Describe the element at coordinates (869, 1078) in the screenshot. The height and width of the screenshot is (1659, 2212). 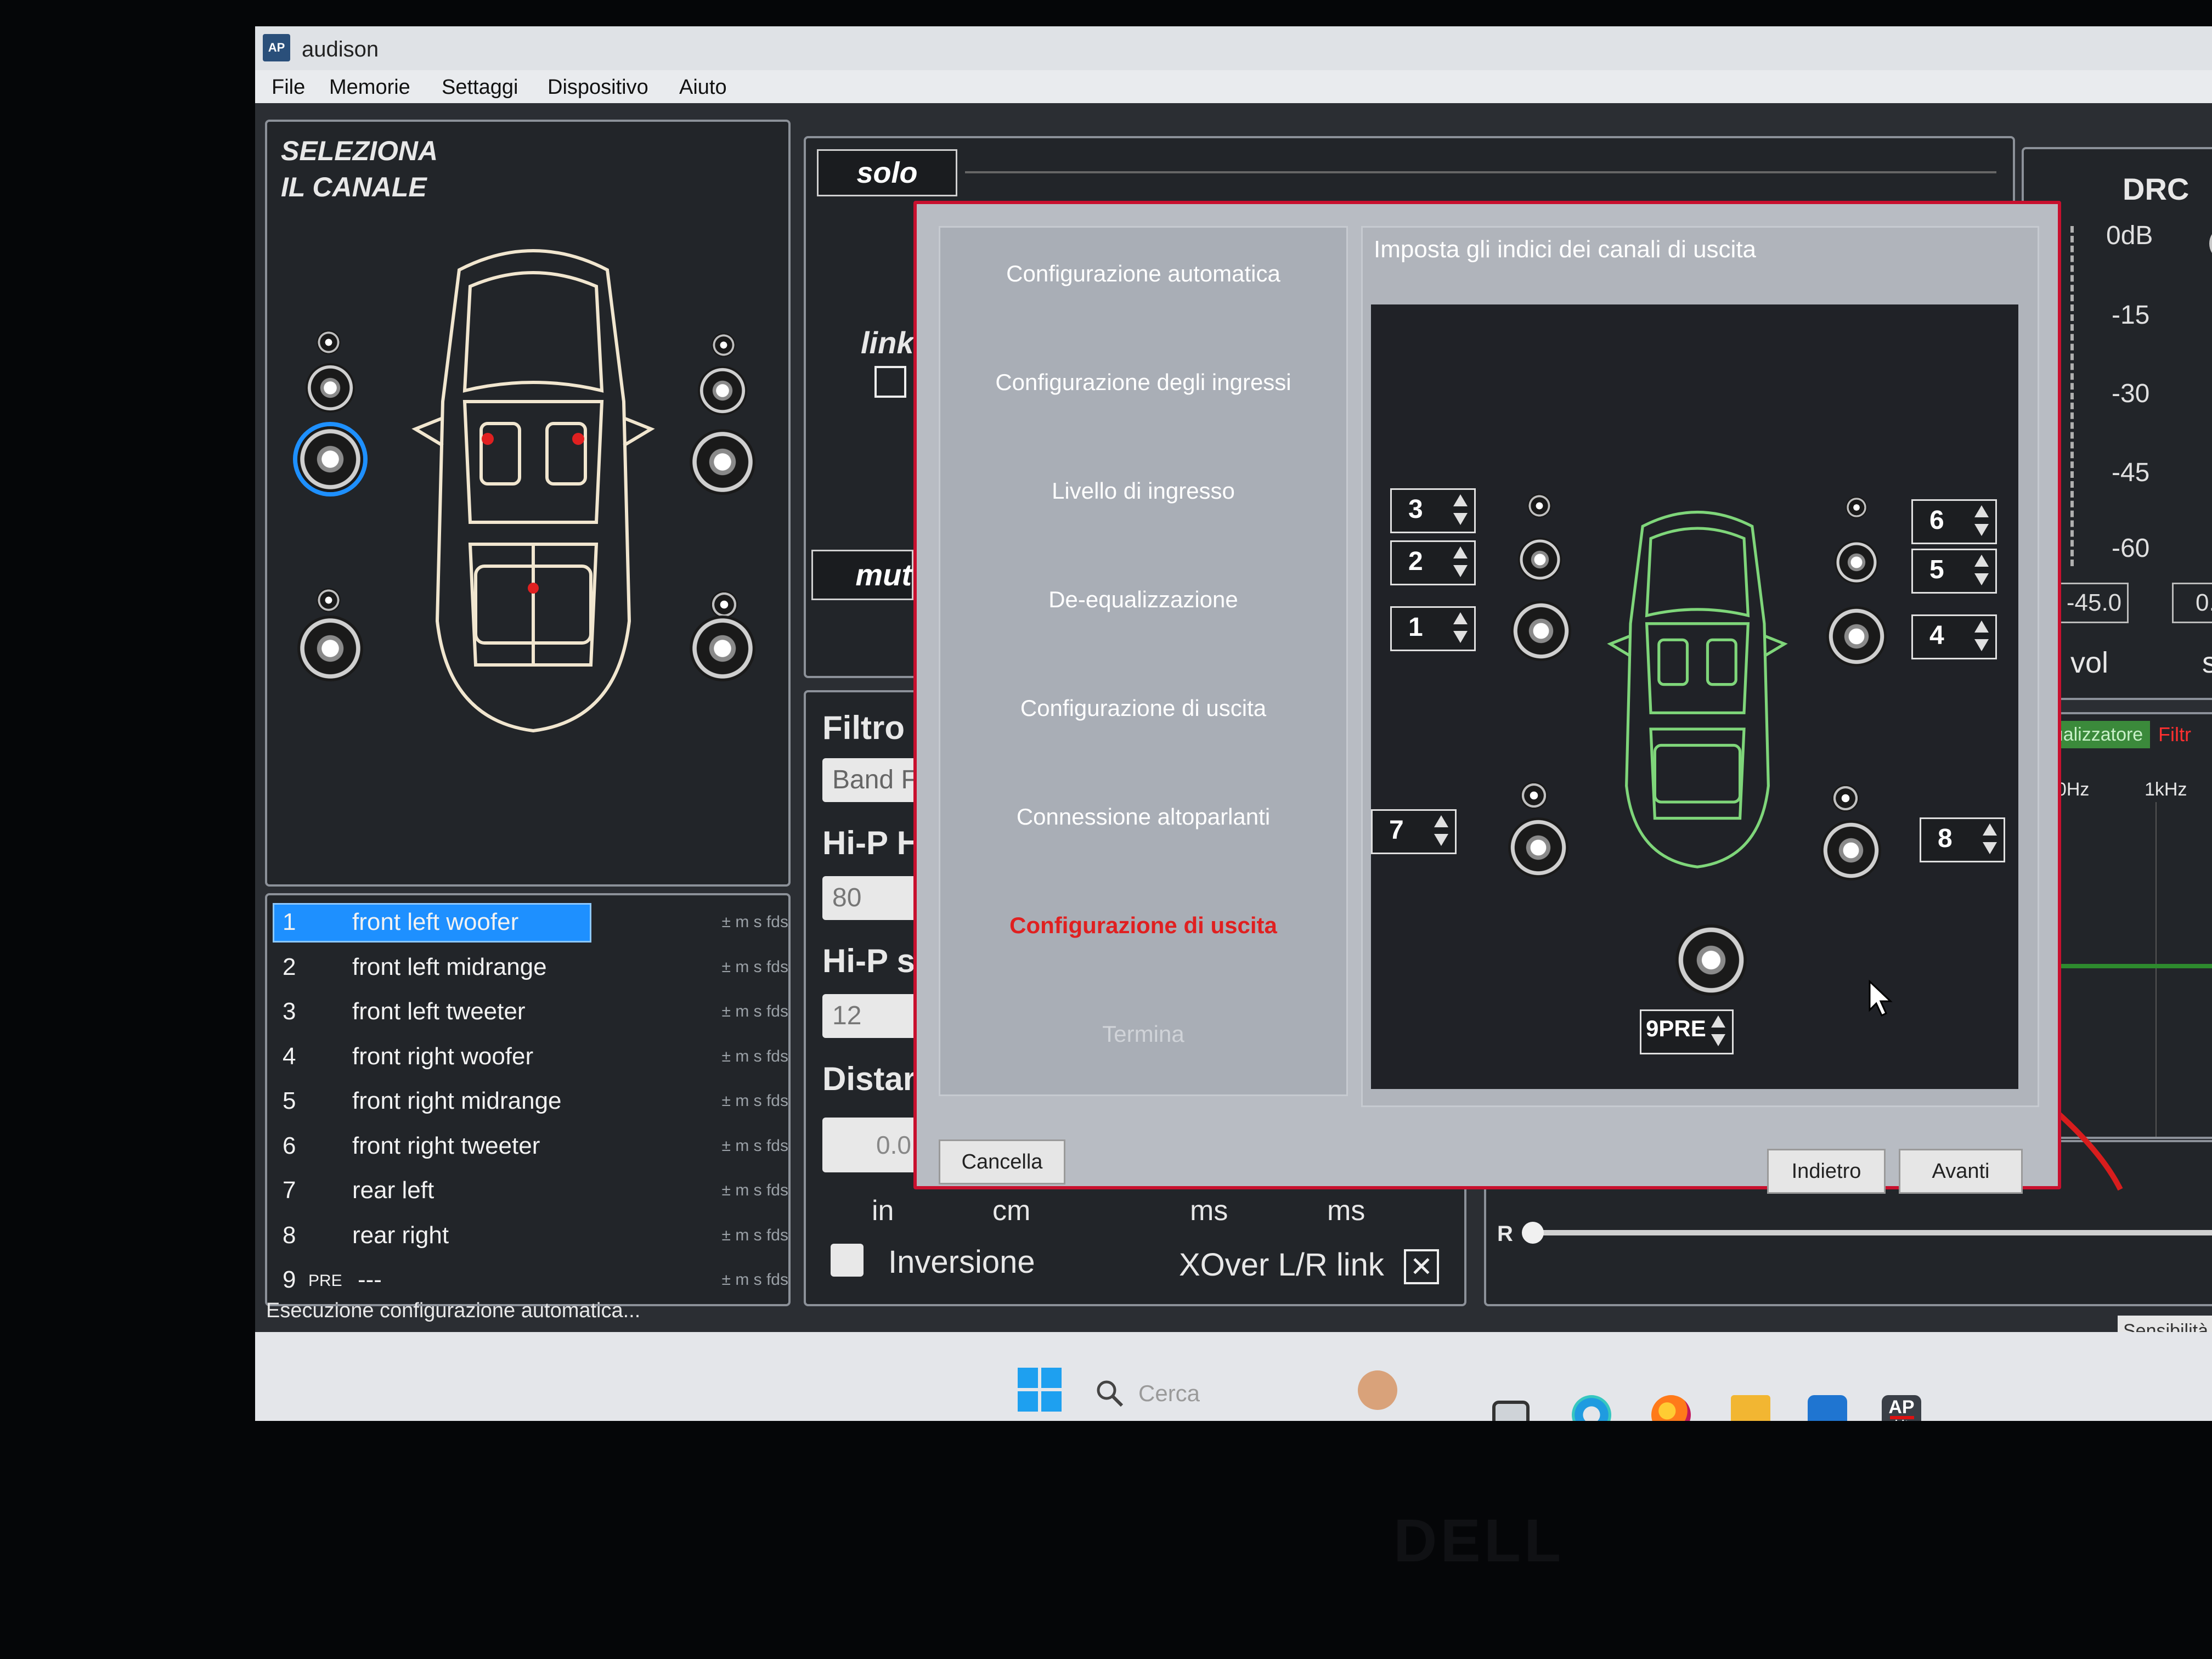
I see `distance-label: Distar` at that location.